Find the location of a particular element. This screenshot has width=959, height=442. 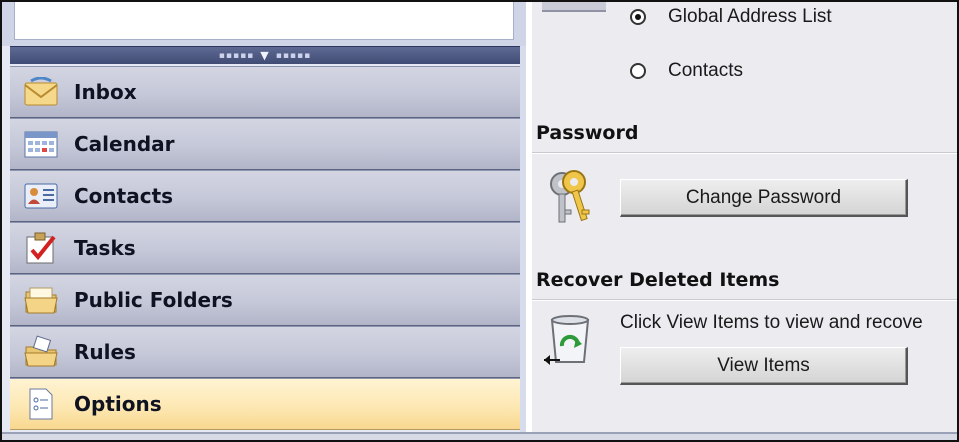

nav-item-label: Public Folders is located at coordinates (153, 300).